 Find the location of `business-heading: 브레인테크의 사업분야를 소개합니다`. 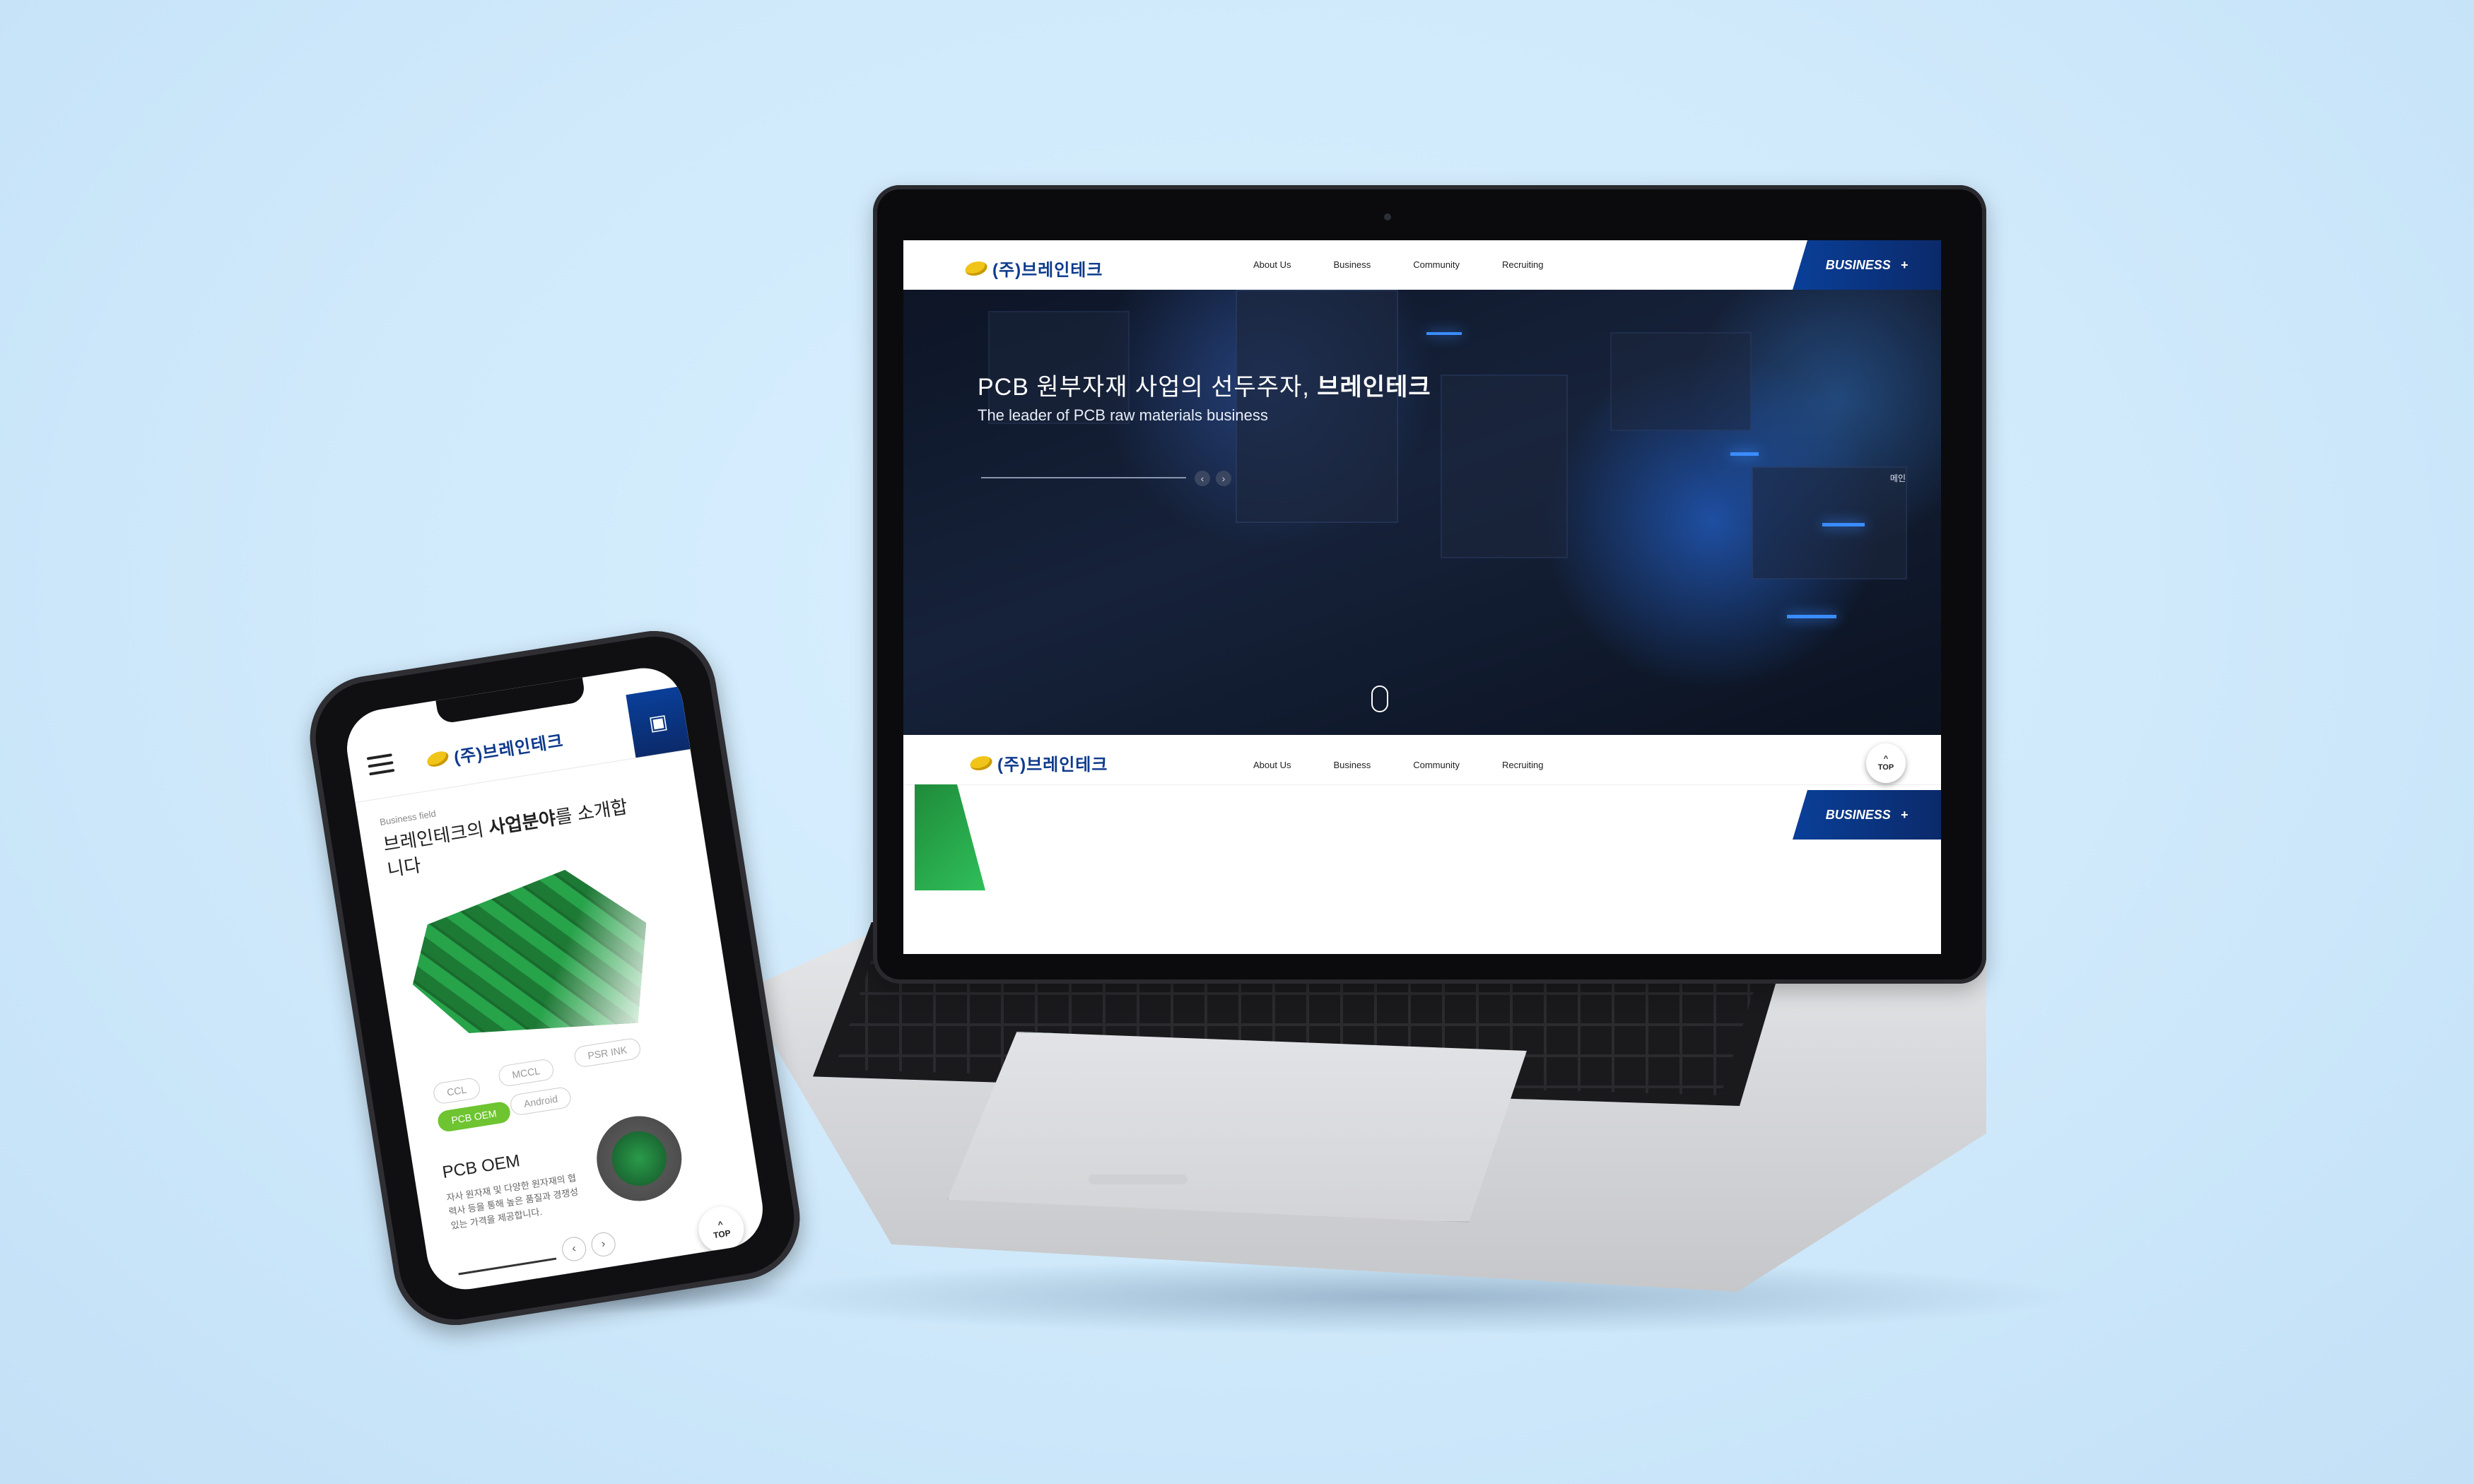

business-heading: 브레인테크의 사업분야를 소개합니다 is located at coordinates (512, 838).